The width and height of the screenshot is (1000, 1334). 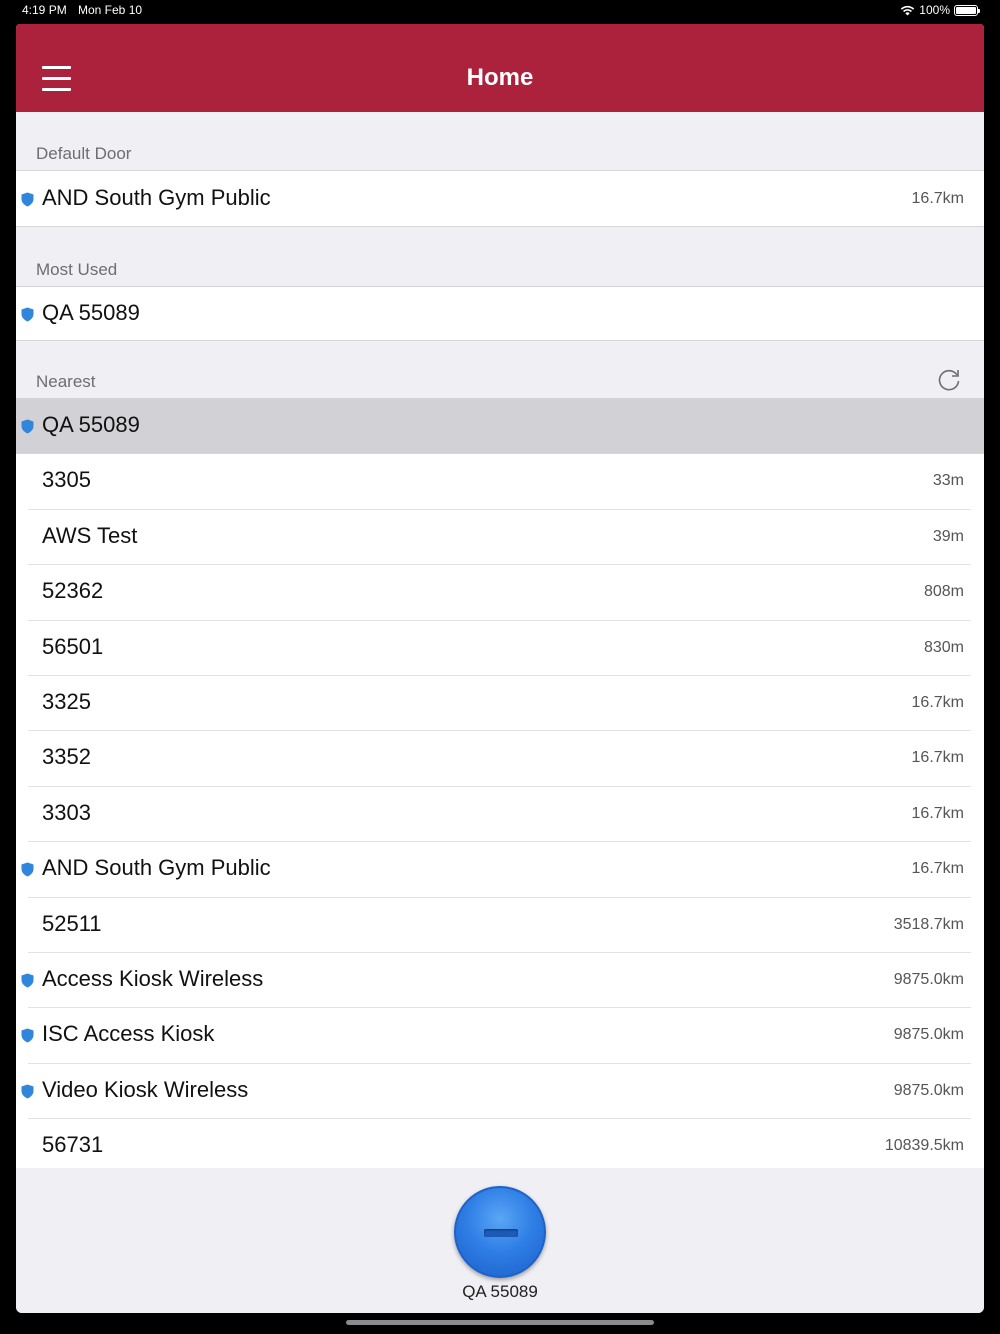 What do you see at coordinates (500, 481) in the screenshot?
I see `door-row: 3305 33m` at bounding box center [500, 481].